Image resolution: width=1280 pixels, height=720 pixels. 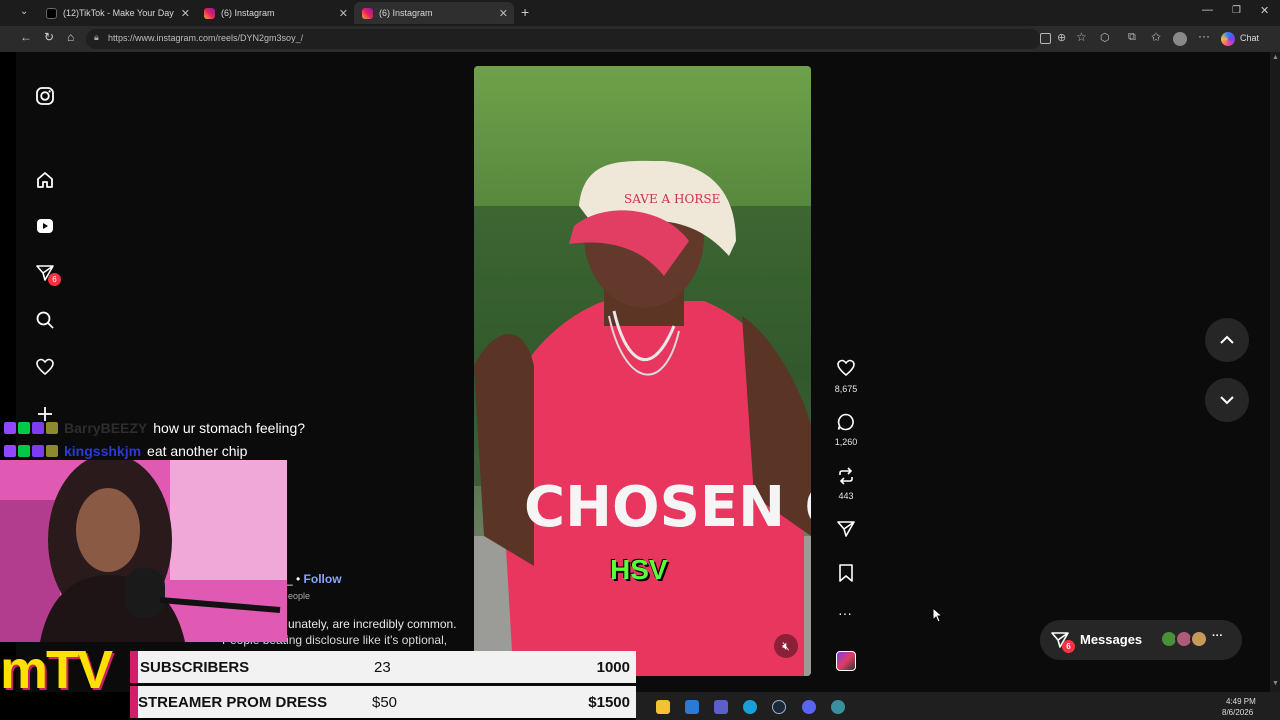 I want to click on shirt-text: CHOSEN ONE, so click(x=667, y=507).